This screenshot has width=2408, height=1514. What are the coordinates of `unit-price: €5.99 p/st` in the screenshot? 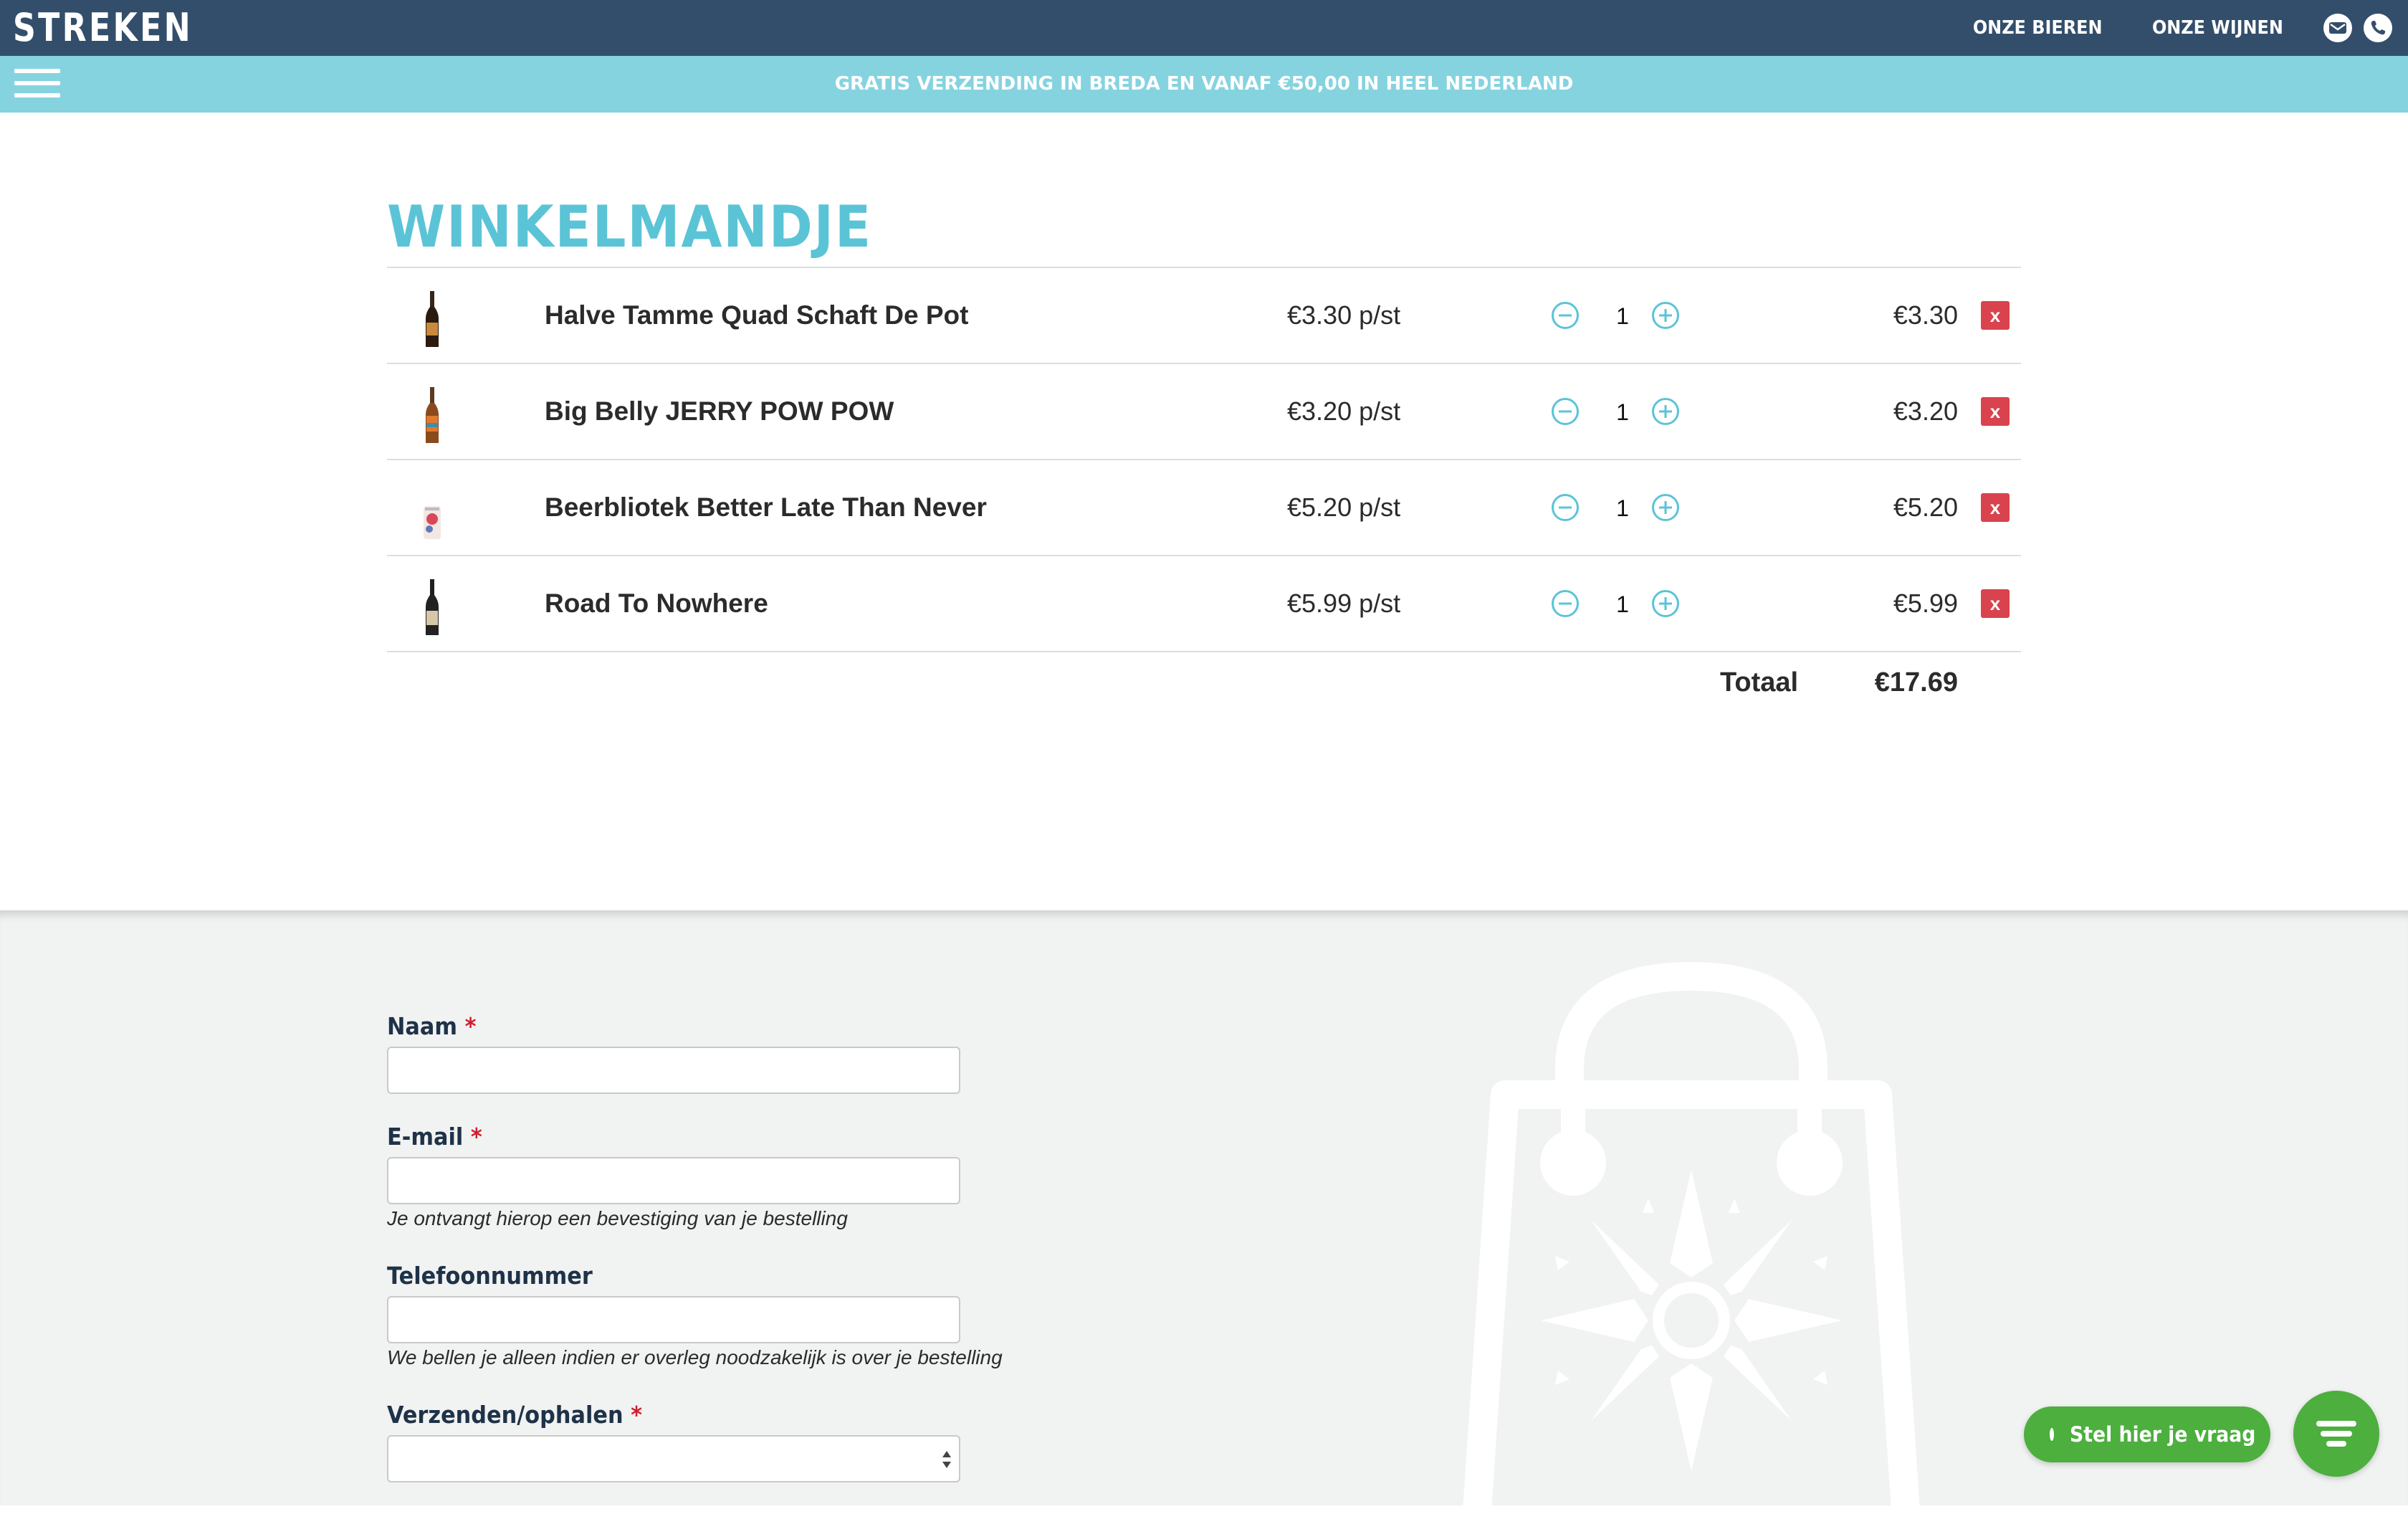 It's located at (1344, 603).